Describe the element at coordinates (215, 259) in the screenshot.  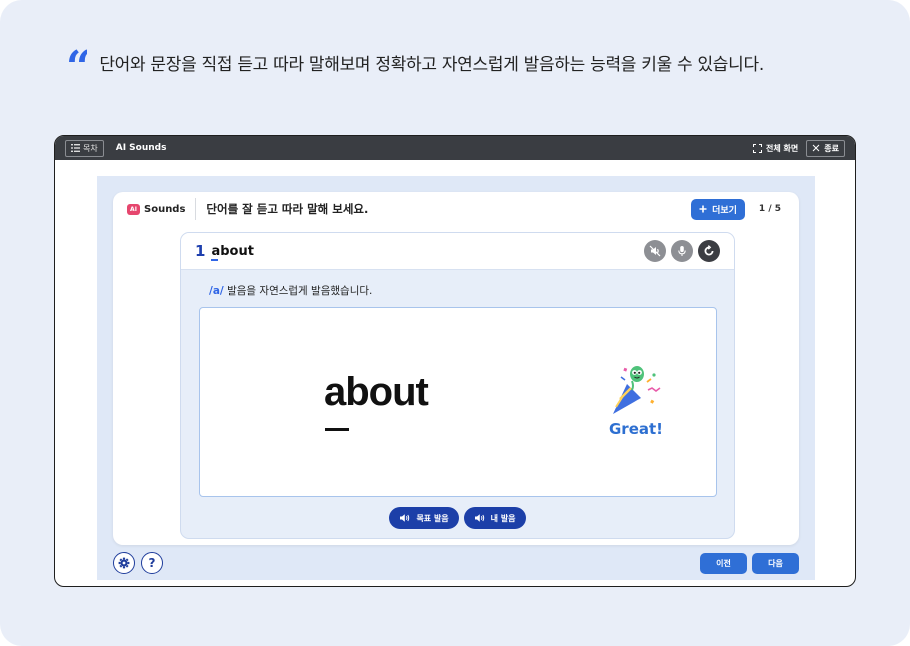
I see `phoneme-underline` at that location.